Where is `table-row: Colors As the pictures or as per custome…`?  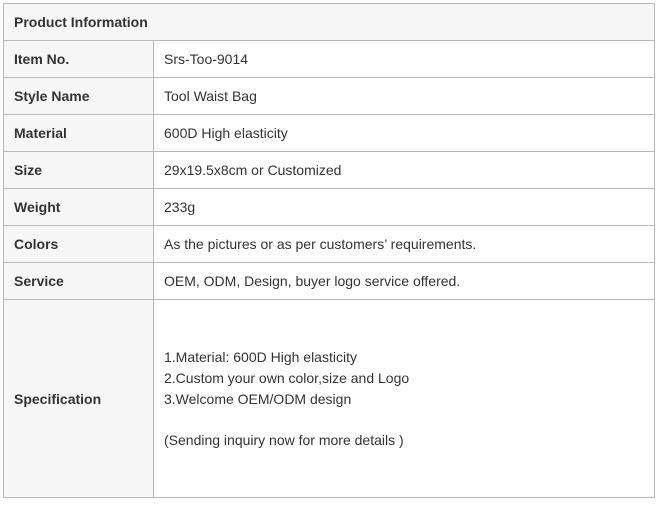
table-row: Colors As the pictures or as per custome… is located at coordinates (329, 244).